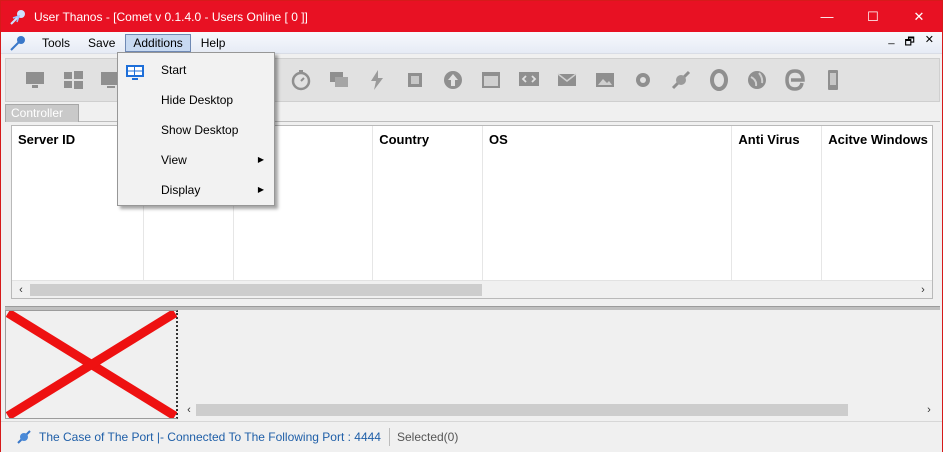 This screenshot has width=943, height=452. Describe the element at coordinates (213, 43) in the screenshot. I see `menu-help: Help` at that location.